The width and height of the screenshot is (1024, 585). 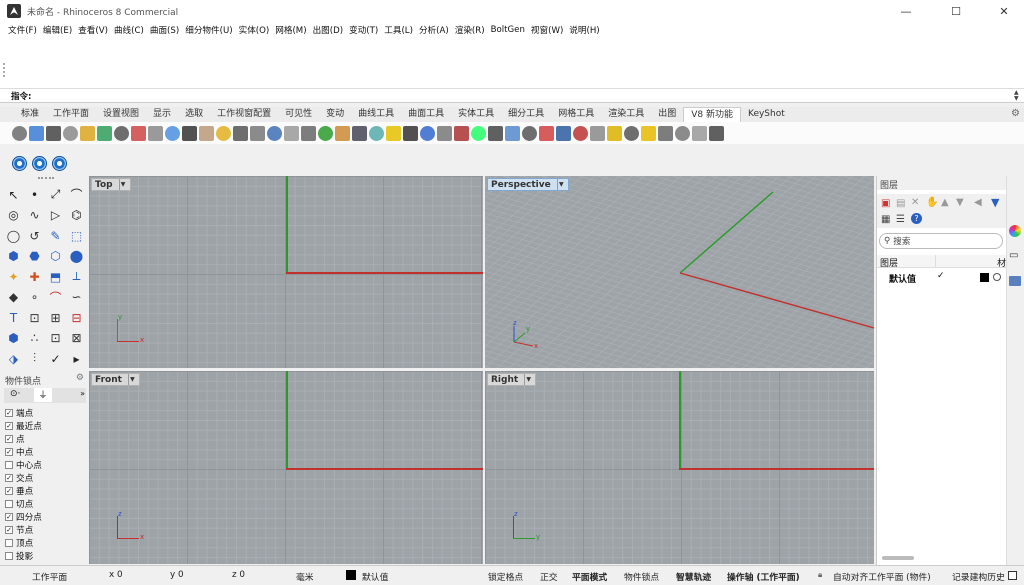 I want to click on viewport-label: Top ▼, so click(x=111, y=184).